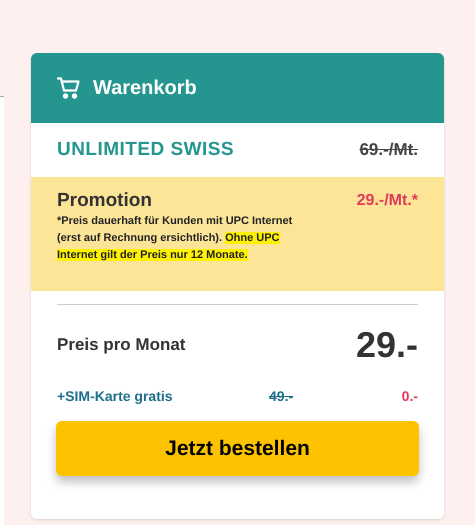 The width and height of the screenshot is (475, 525). What do you see at coordinates (175, 238) in the screenshot?
I see `promotion-note: *Preis dauerhaft für Kunden mit UPC Internet (erst auf Rechnung ersichtlich). Ohne UPC Internet gilt der Preis nur 12 Monate.` at bounding box center [175, 238].